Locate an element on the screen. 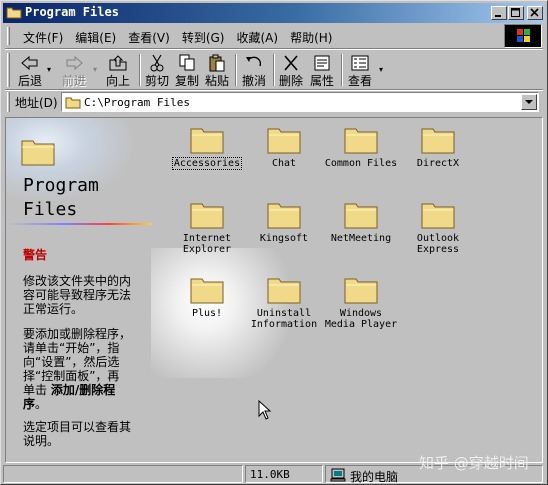 This screenshot has width=548, height=485. back-arrow-icon is located at coordinates (29, 63).